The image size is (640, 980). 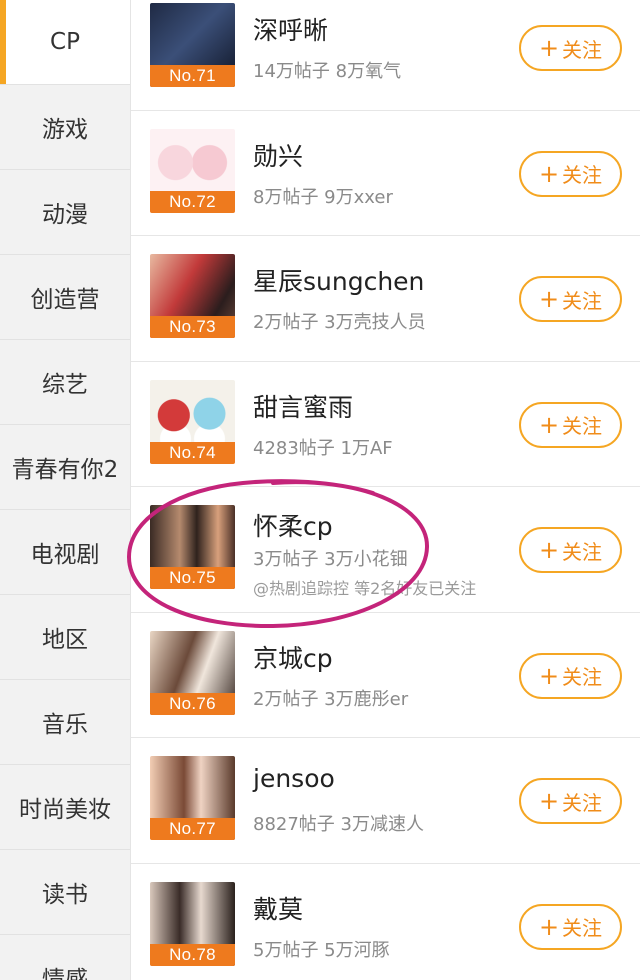 I want to click on sidebar-item-reading: 读书, so click(x=65, y=892).